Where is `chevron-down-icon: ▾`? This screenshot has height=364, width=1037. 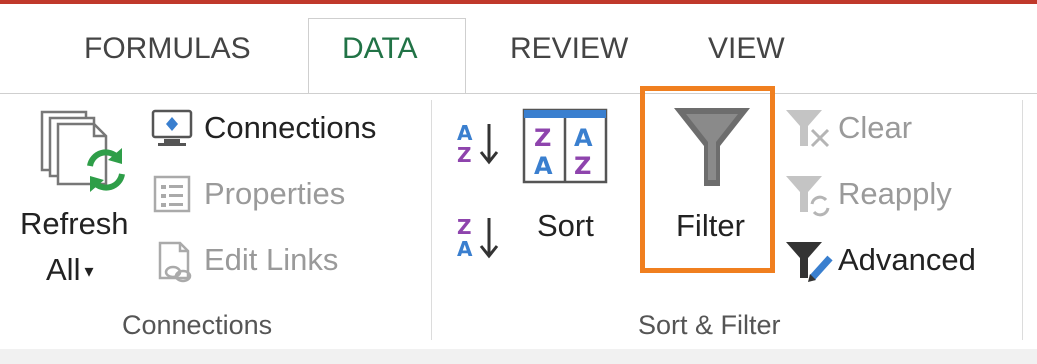 chevron-down-icon: ▾ is located at coordinates (89, 271).